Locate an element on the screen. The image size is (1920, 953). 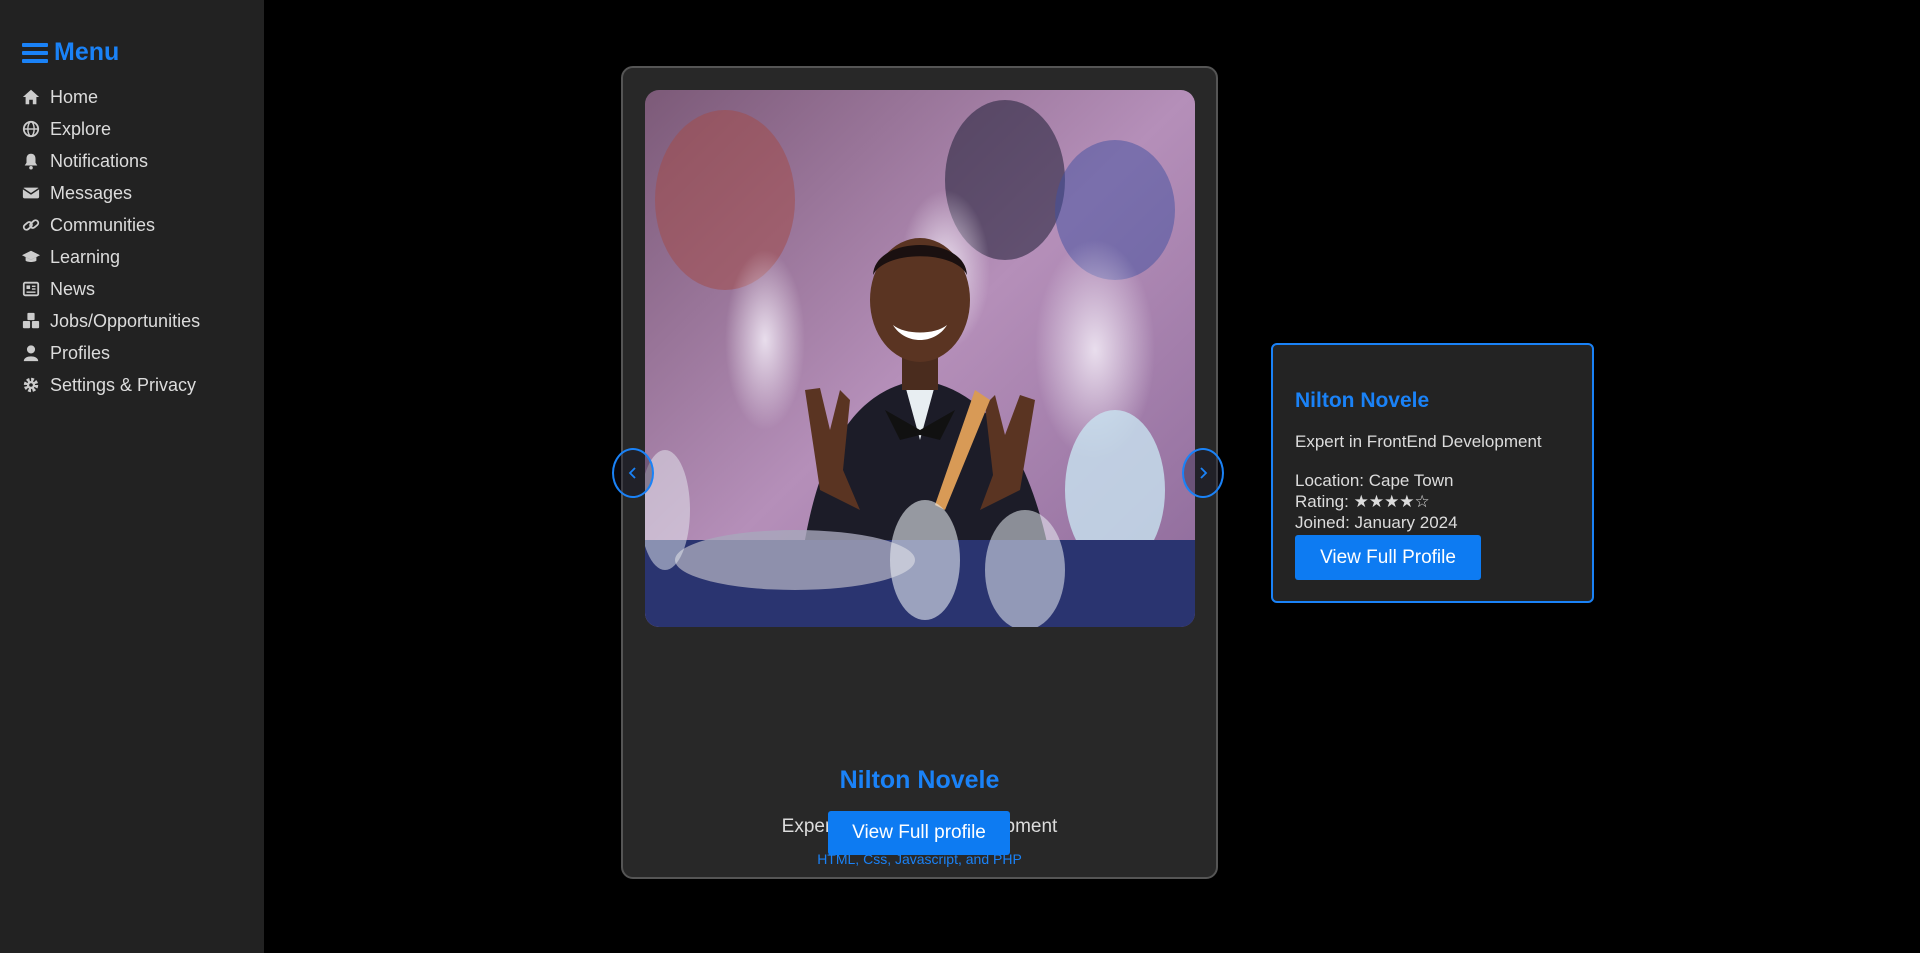
card-name: Nilton Novele is located at coordinates (919, 780).